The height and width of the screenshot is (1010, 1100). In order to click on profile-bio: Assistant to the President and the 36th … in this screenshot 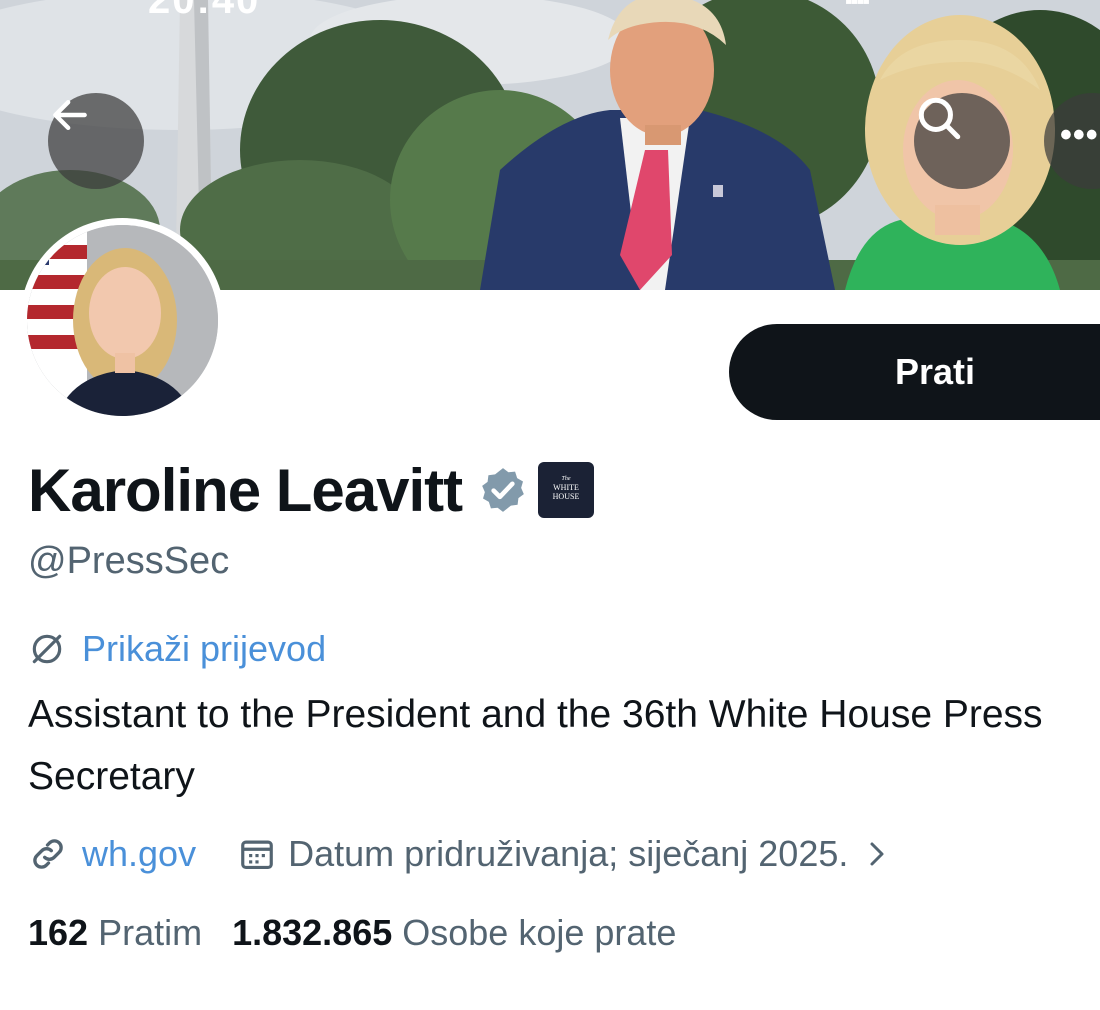, I will do `click(535, 745)`.